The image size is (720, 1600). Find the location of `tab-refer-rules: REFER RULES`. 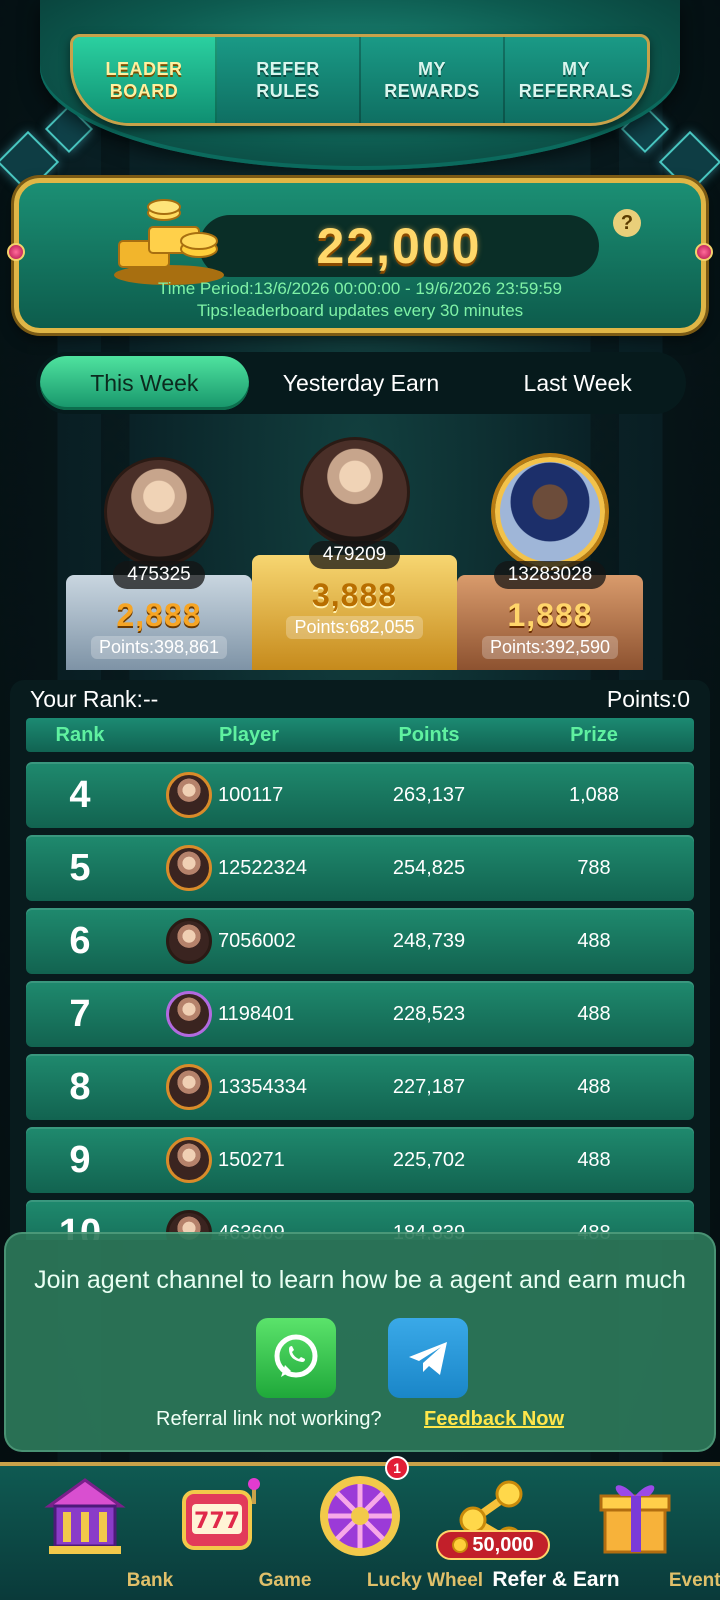

tab-refer-rules: REFER RULES is located at coordinates (289, 80).